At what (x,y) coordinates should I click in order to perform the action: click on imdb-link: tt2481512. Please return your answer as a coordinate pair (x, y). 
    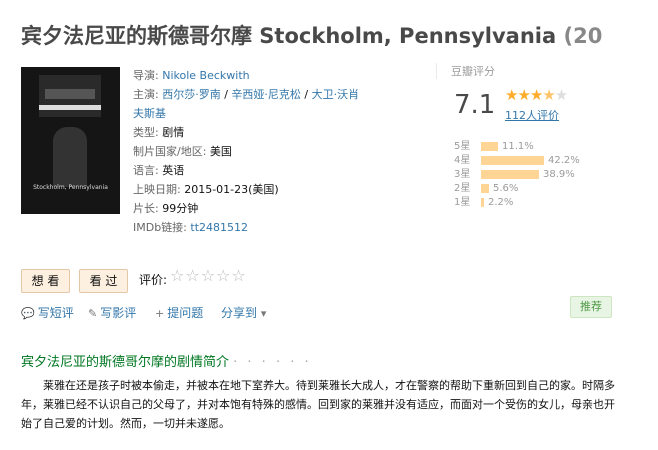
    Looking at the image, I should click on (219, 227).